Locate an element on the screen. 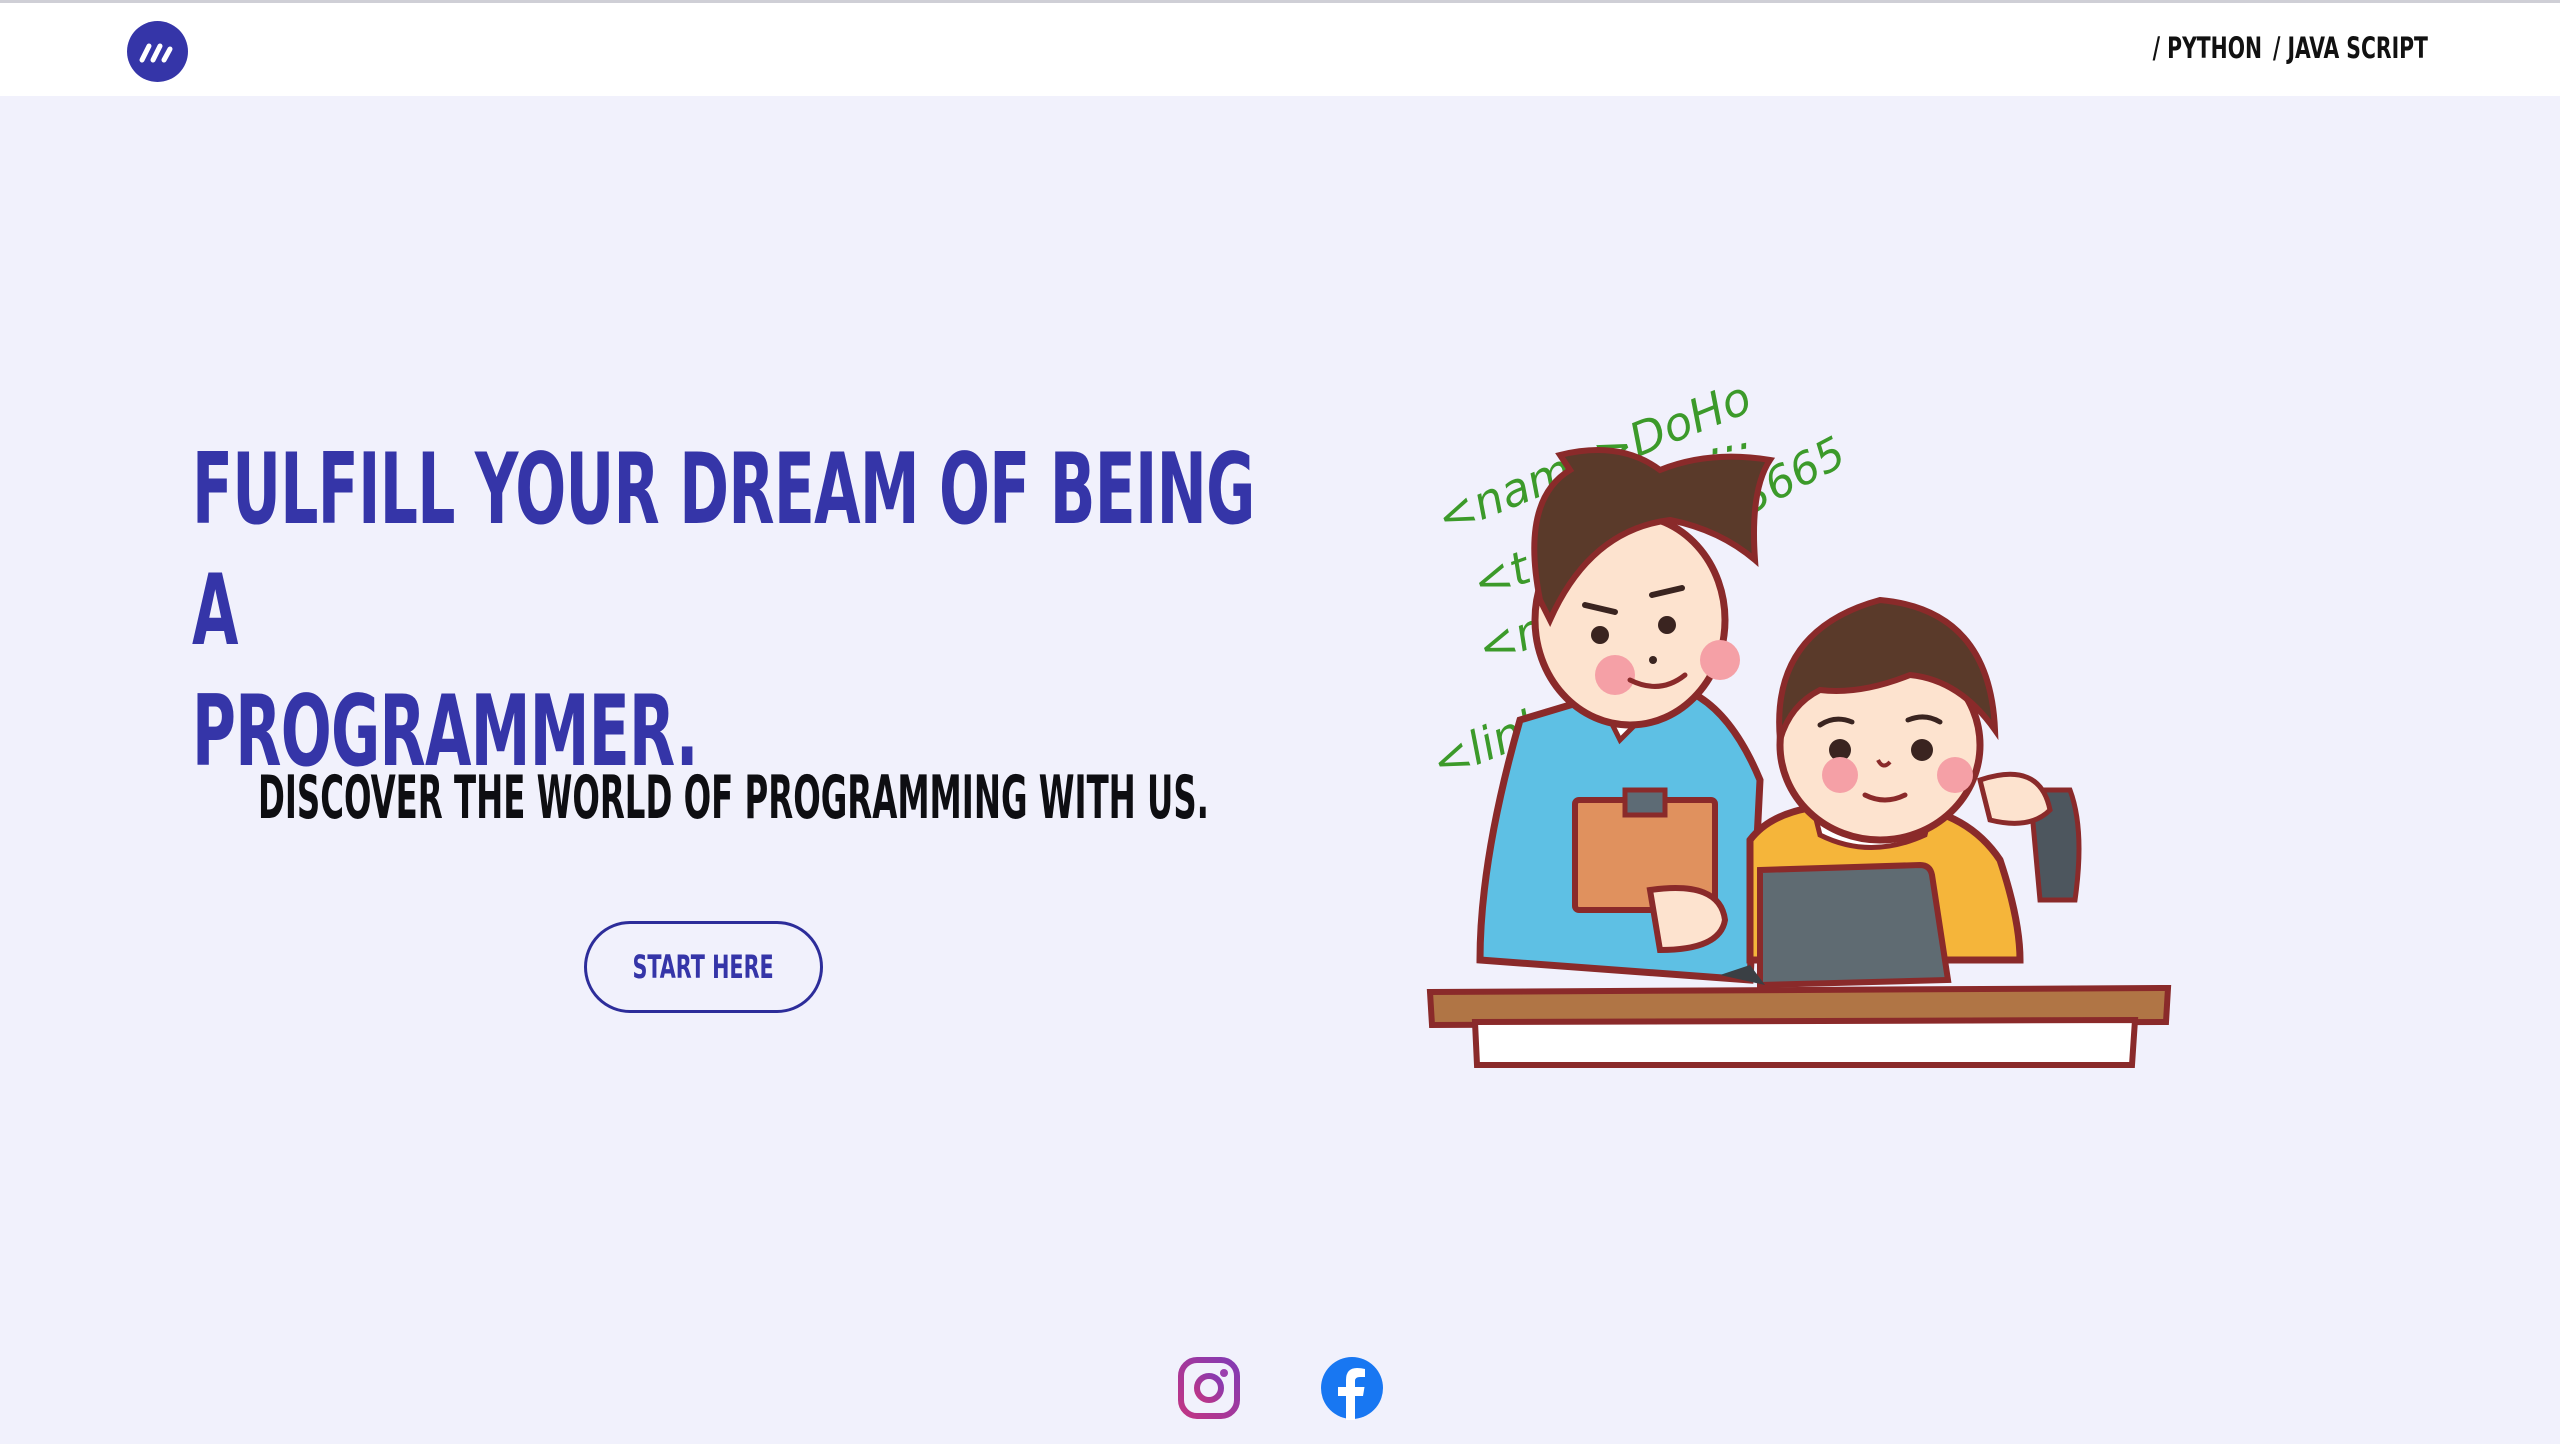 This screenshot has width=2560, height=1444. brand-logo-icon is located at coordinates (157, 51).